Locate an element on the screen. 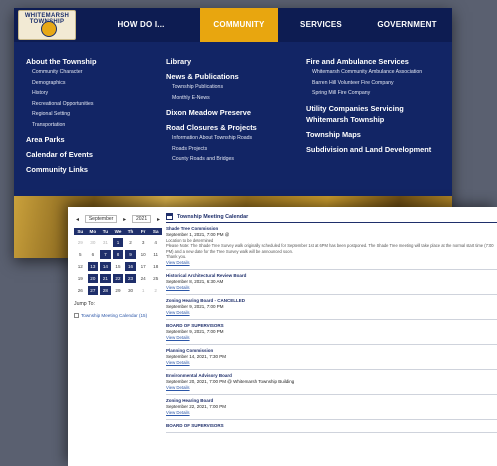 The image size is (497, 466). menu-community-character: Community Character is located at coordinates (61, 72).